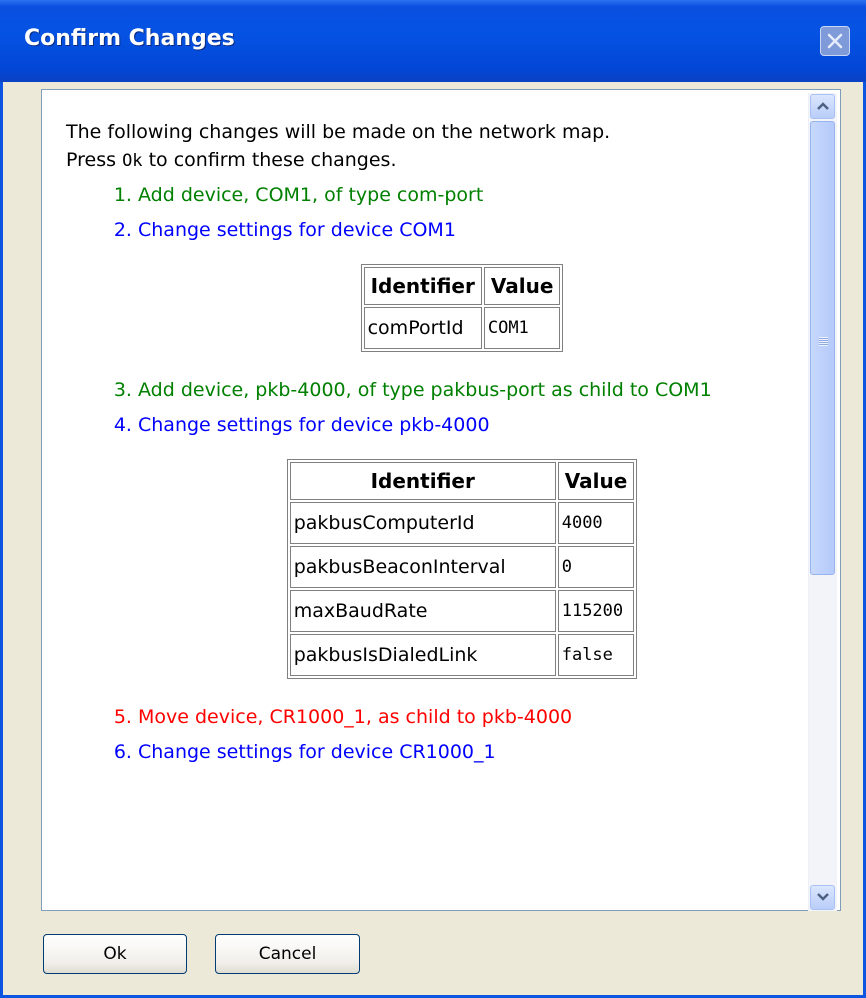  Describe the element at coordinates (311, 195) in the screenshot. I see `change-text-1: Add device, COM1, of type com-port` at that location.